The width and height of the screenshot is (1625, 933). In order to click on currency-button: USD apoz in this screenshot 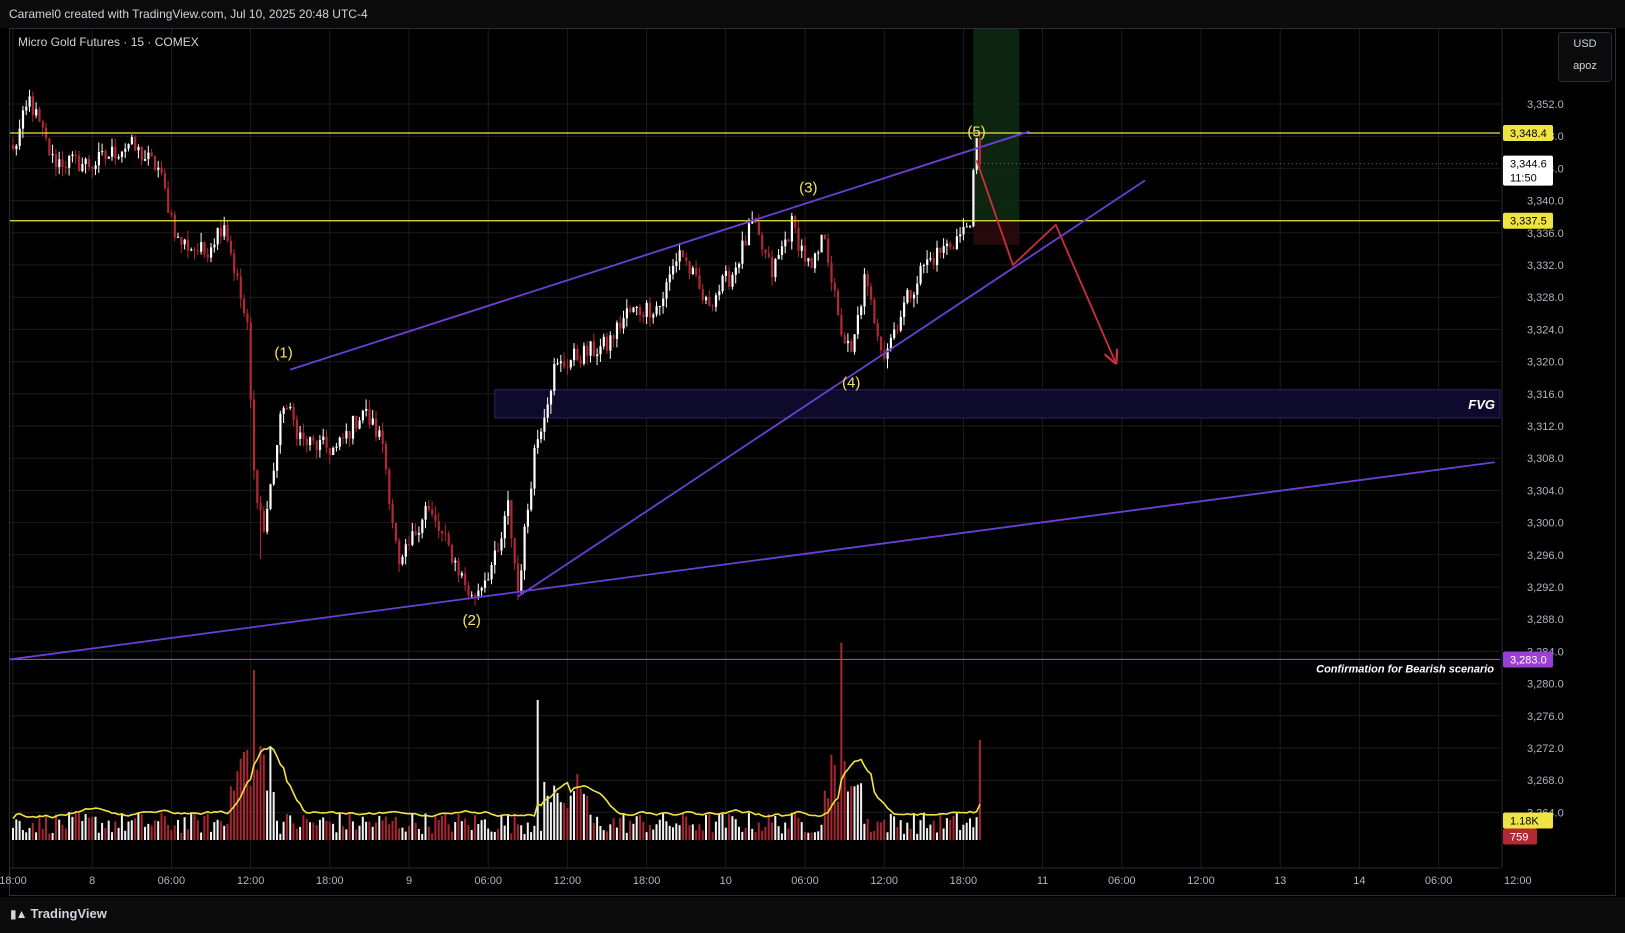, I will do `click(1585, 57)`.